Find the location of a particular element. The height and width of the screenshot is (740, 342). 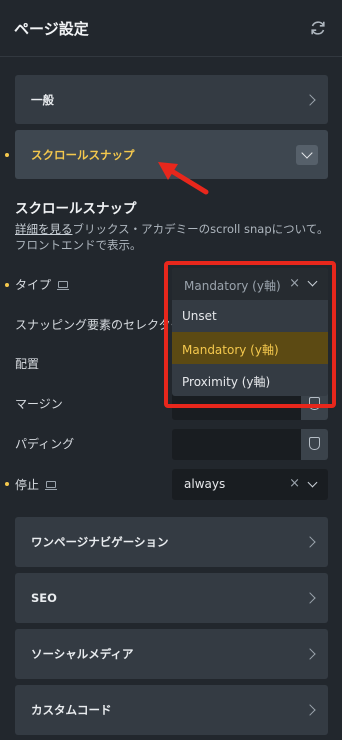

snap-selector-label: スナッピング要素のセレクター is located at coordinates (95, 325).